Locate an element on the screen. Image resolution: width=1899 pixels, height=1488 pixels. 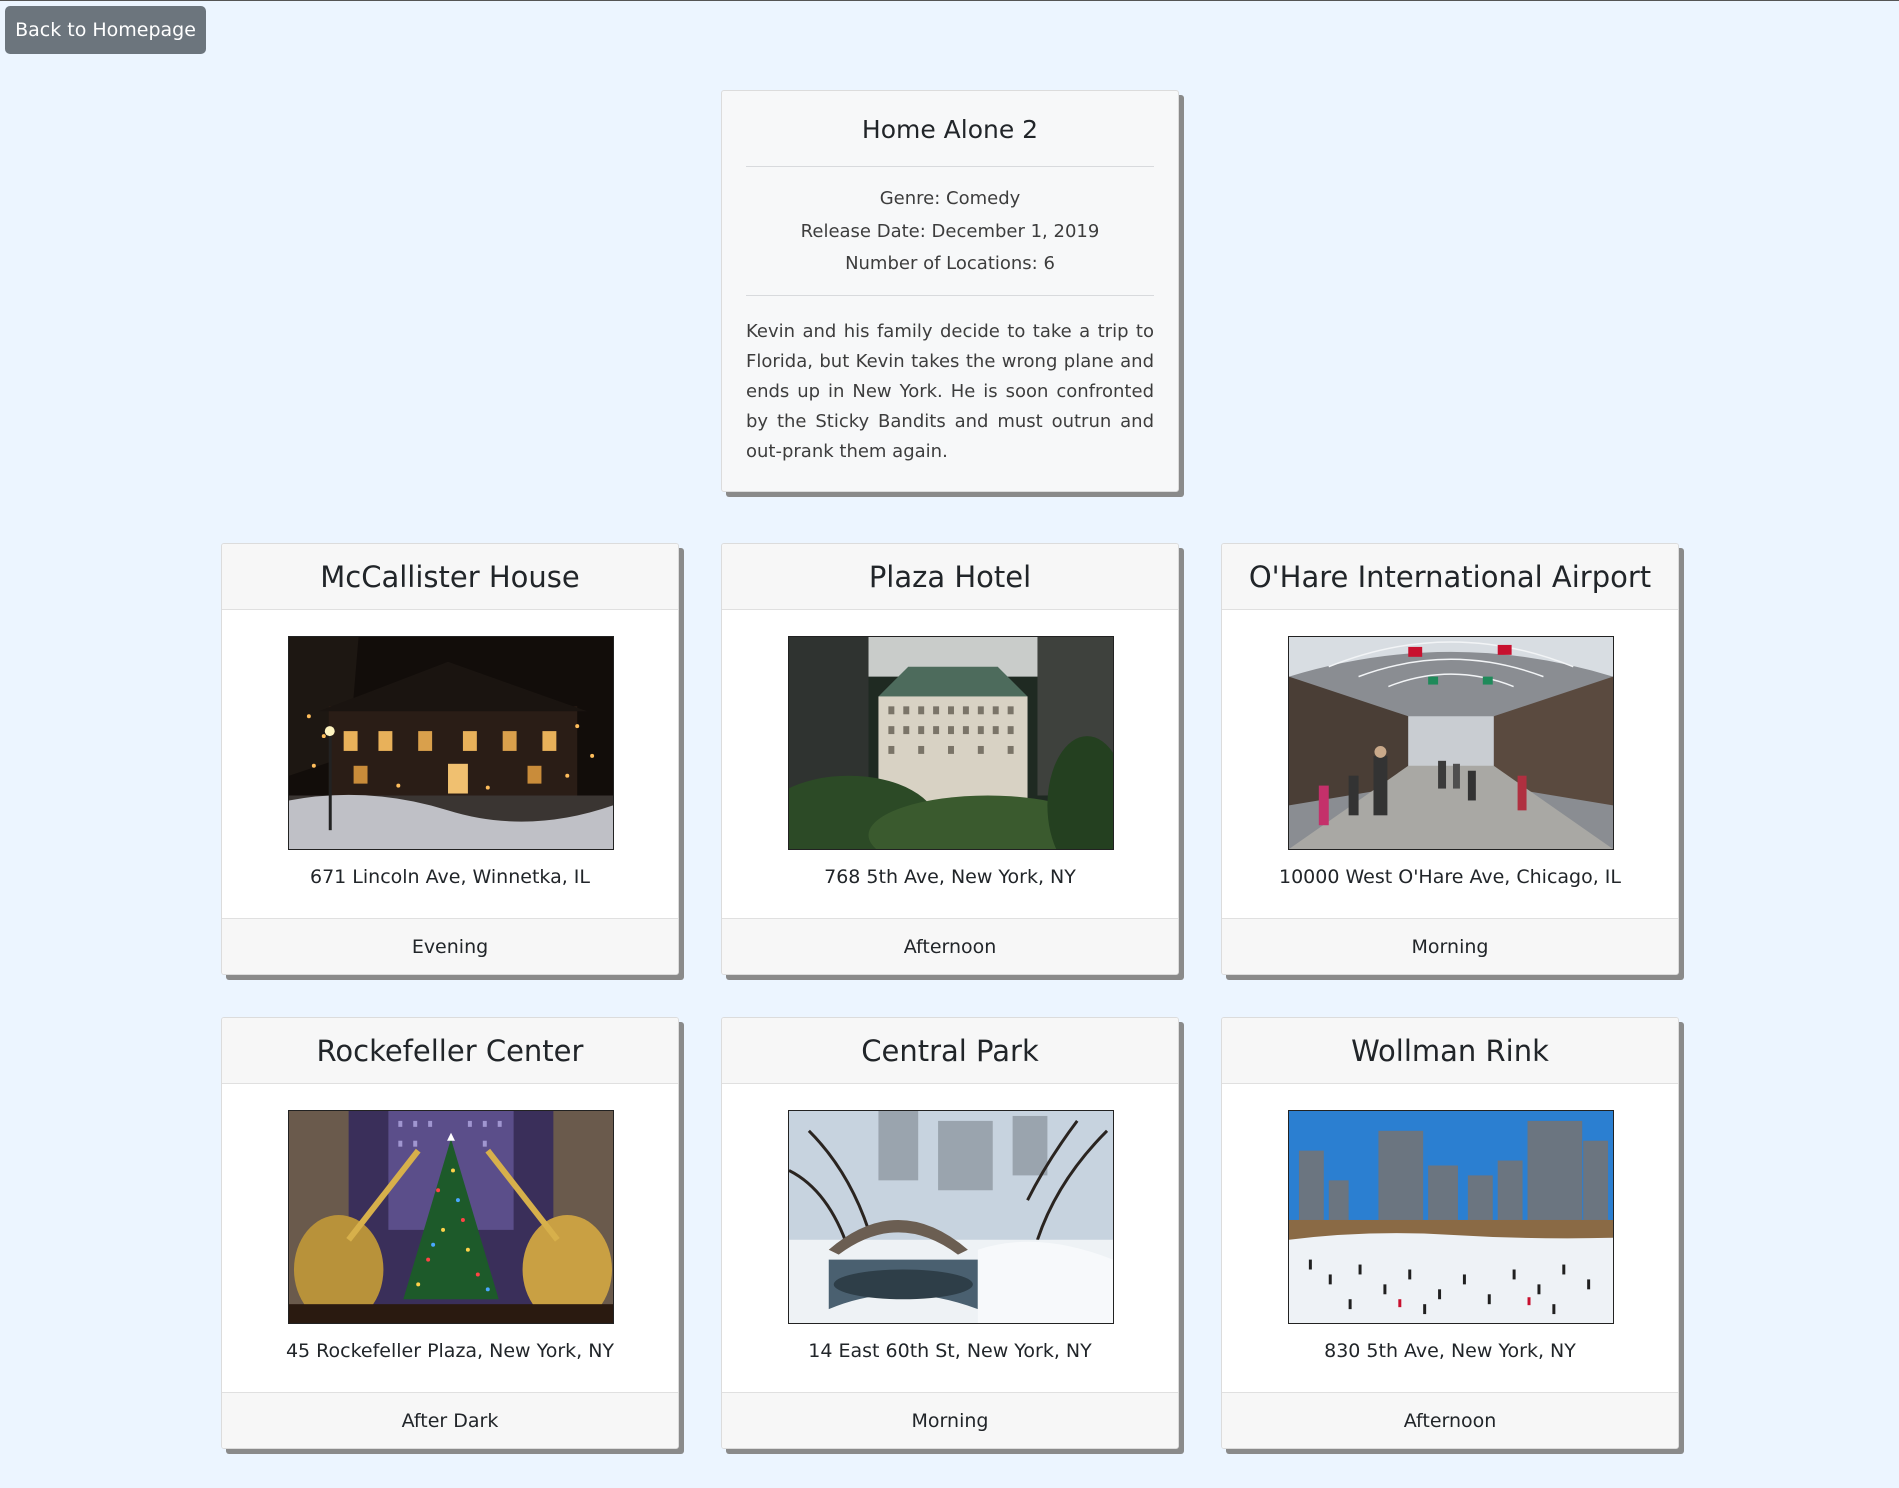
location-name: Plaza Hotel is located at coordinates (950, 577).